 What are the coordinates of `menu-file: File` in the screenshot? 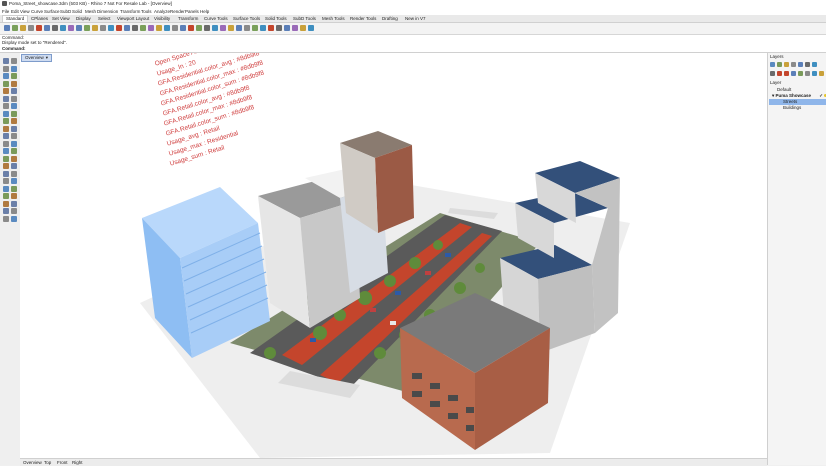 It's located at (5, 11).